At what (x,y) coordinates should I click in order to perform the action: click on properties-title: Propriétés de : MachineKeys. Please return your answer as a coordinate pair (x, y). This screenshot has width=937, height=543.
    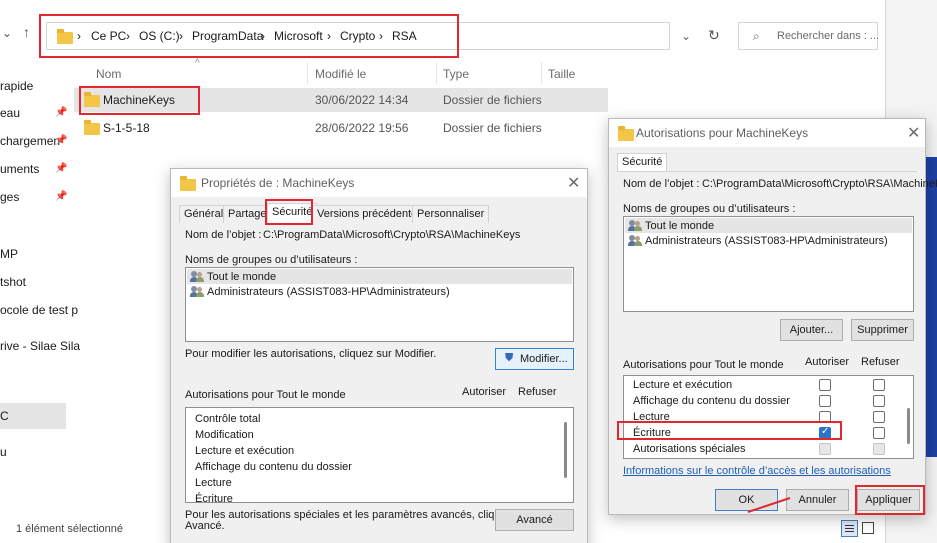
    Looking at the image, I should click on (278, 183).